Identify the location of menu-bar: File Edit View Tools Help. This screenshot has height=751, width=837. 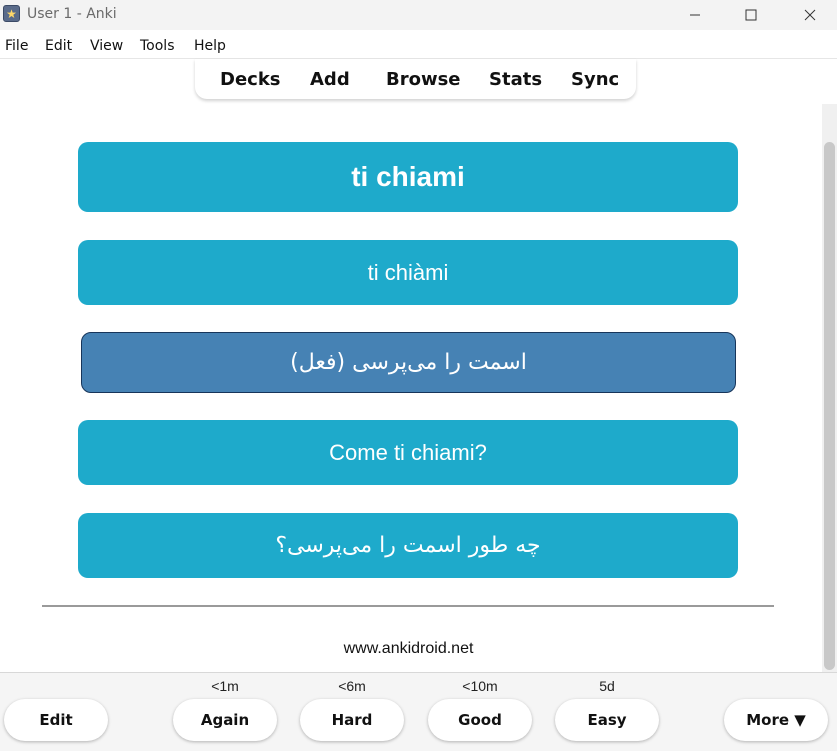
(418, 44).